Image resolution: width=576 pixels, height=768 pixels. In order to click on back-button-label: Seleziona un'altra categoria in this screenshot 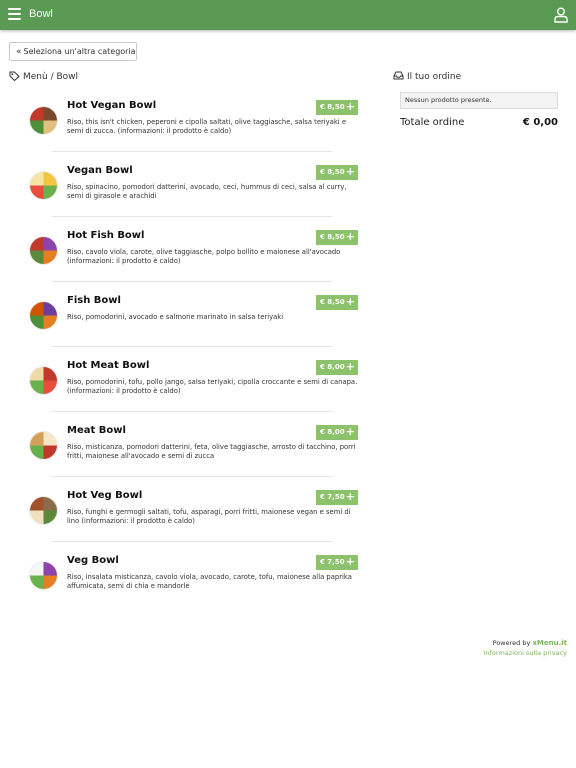, I will do `click(79, 51)`.